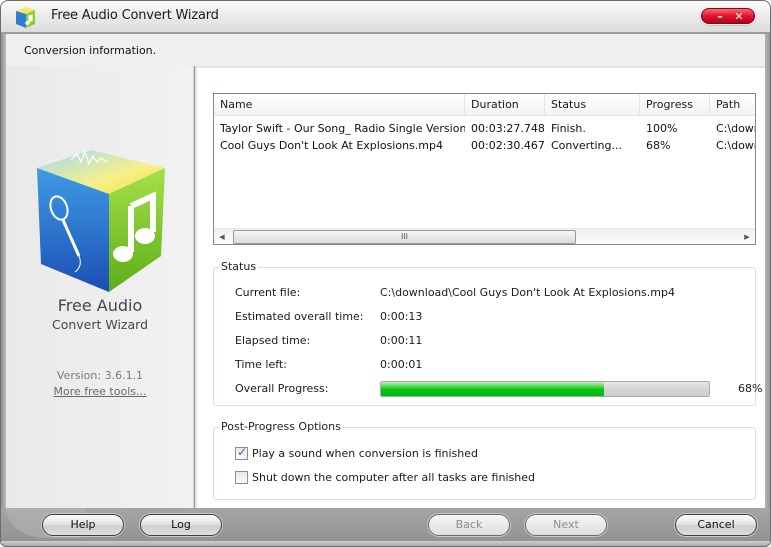 The image size is (771, 547). What do you see at coordinates (299, 316) in the screenshot?
I see `estimated-time-label: Estimated overall time:` at bounding box center [299, 316].